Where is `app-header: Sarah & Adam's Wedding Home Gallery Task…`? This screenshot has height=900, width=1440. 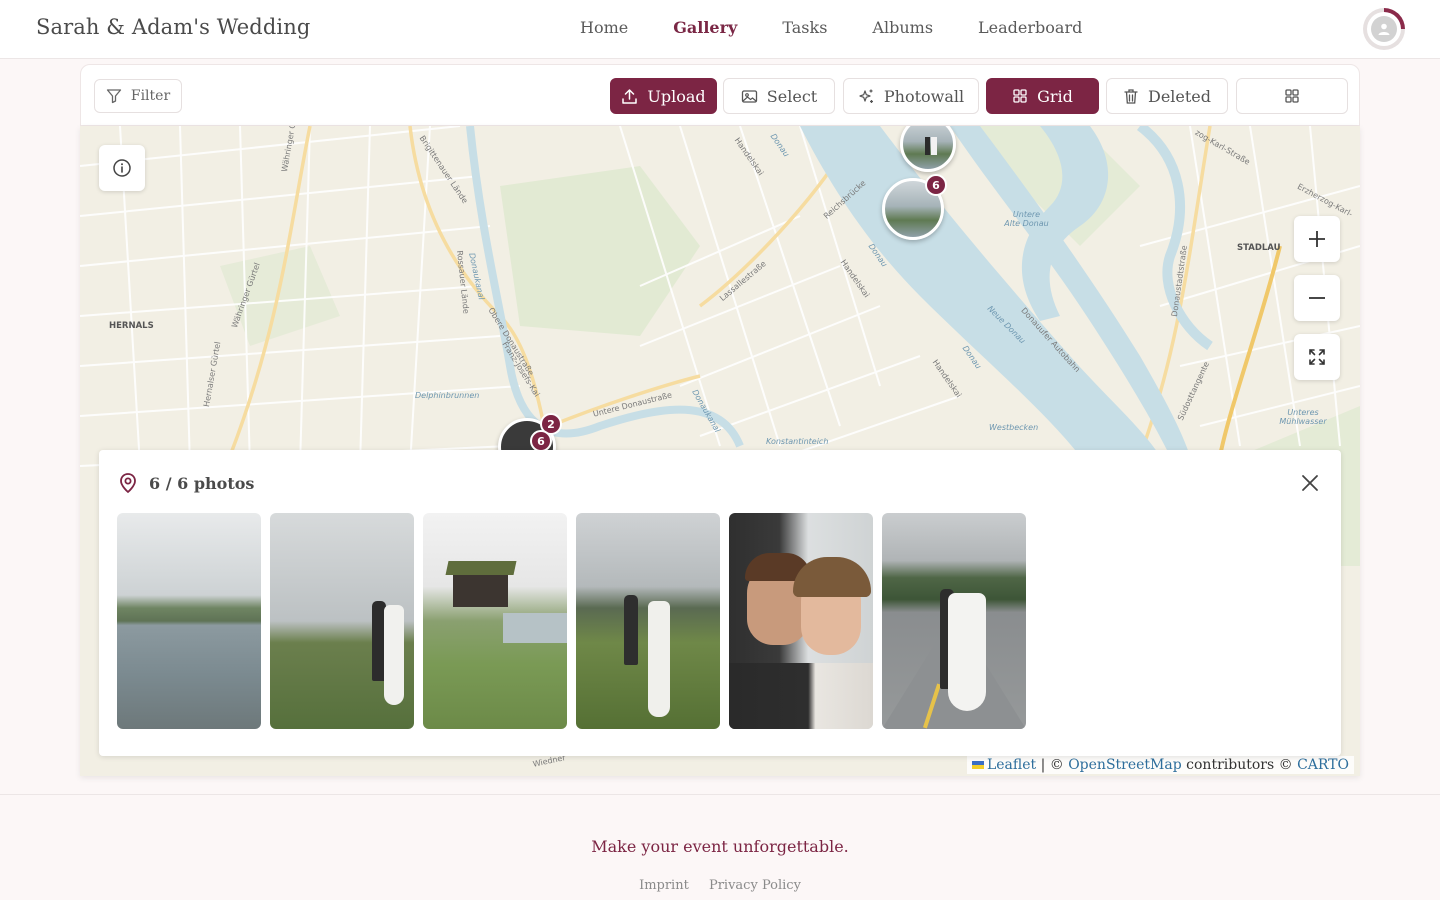
app-header: Sarah & Adam's Wedding Home Gallery Task… is located at coordinates (720, 29).